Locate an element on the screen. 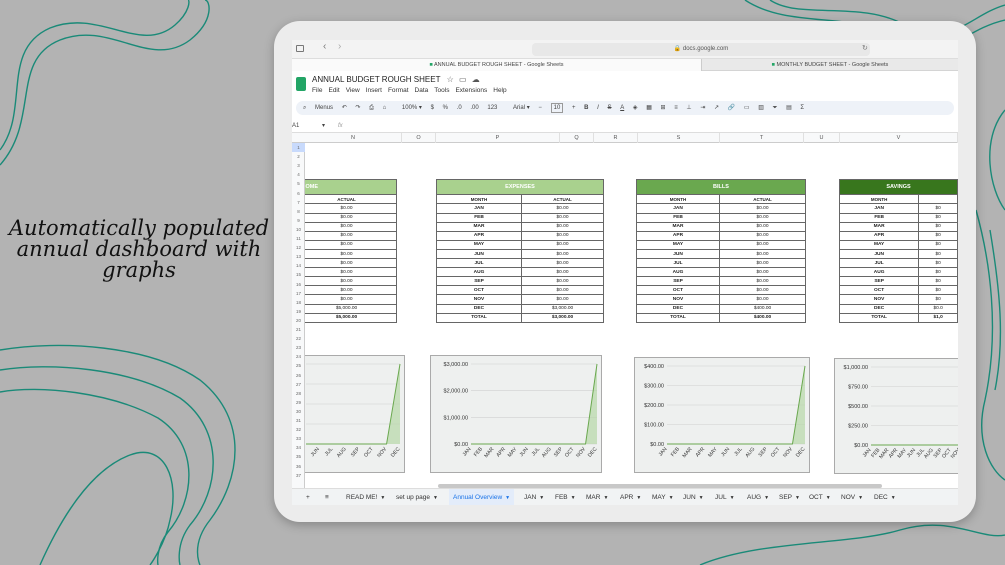 This screenshot has height=565, width=1005. month-cell: NOV is located at coordinates (879, 299).